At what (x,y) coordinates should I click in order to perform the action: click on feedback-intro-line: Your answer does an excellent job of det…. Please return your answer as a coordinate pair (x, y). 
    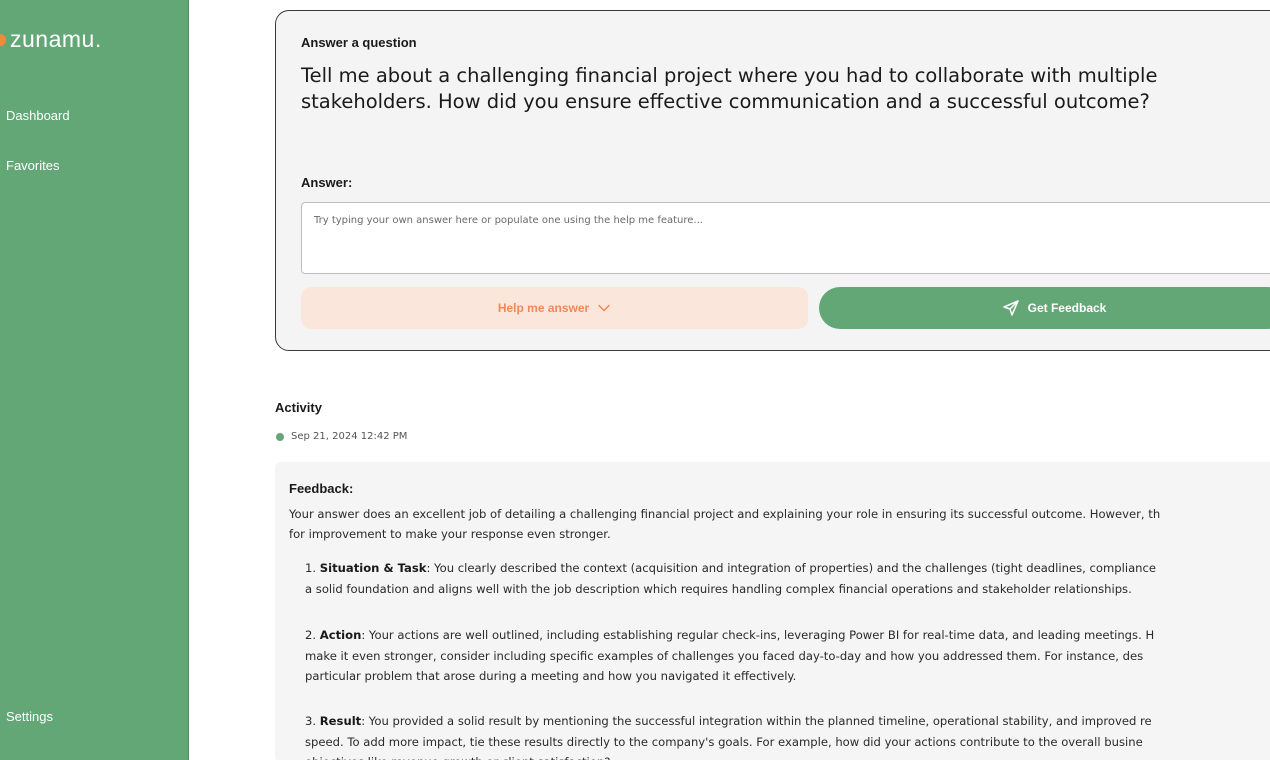
    Looking at the image, I should click on (725, 514).